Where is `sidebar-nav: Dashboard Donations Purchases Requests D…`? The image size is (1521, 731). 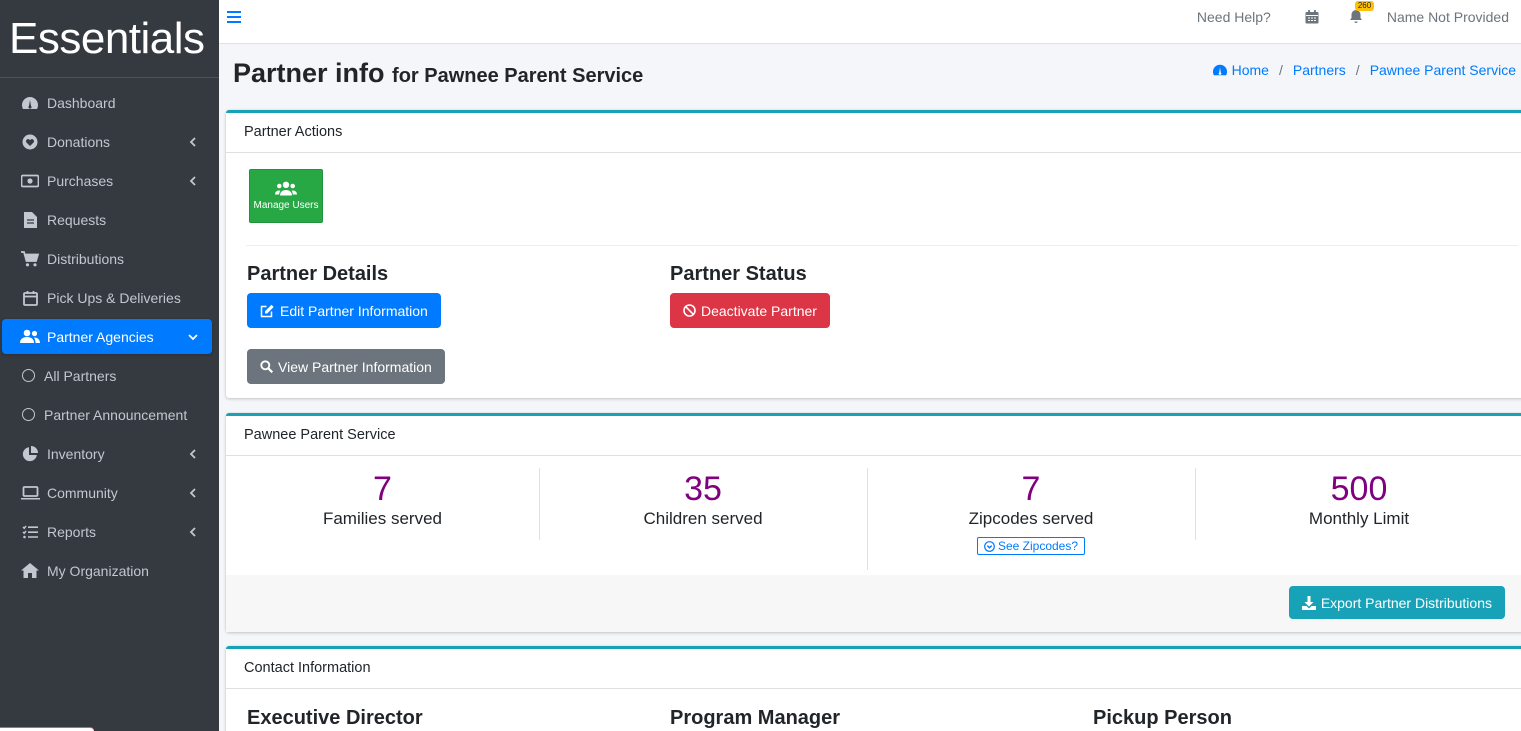 sidebar-nav: Dashboard Donations Purchases Requests D… is located at coordinates (109, 334).